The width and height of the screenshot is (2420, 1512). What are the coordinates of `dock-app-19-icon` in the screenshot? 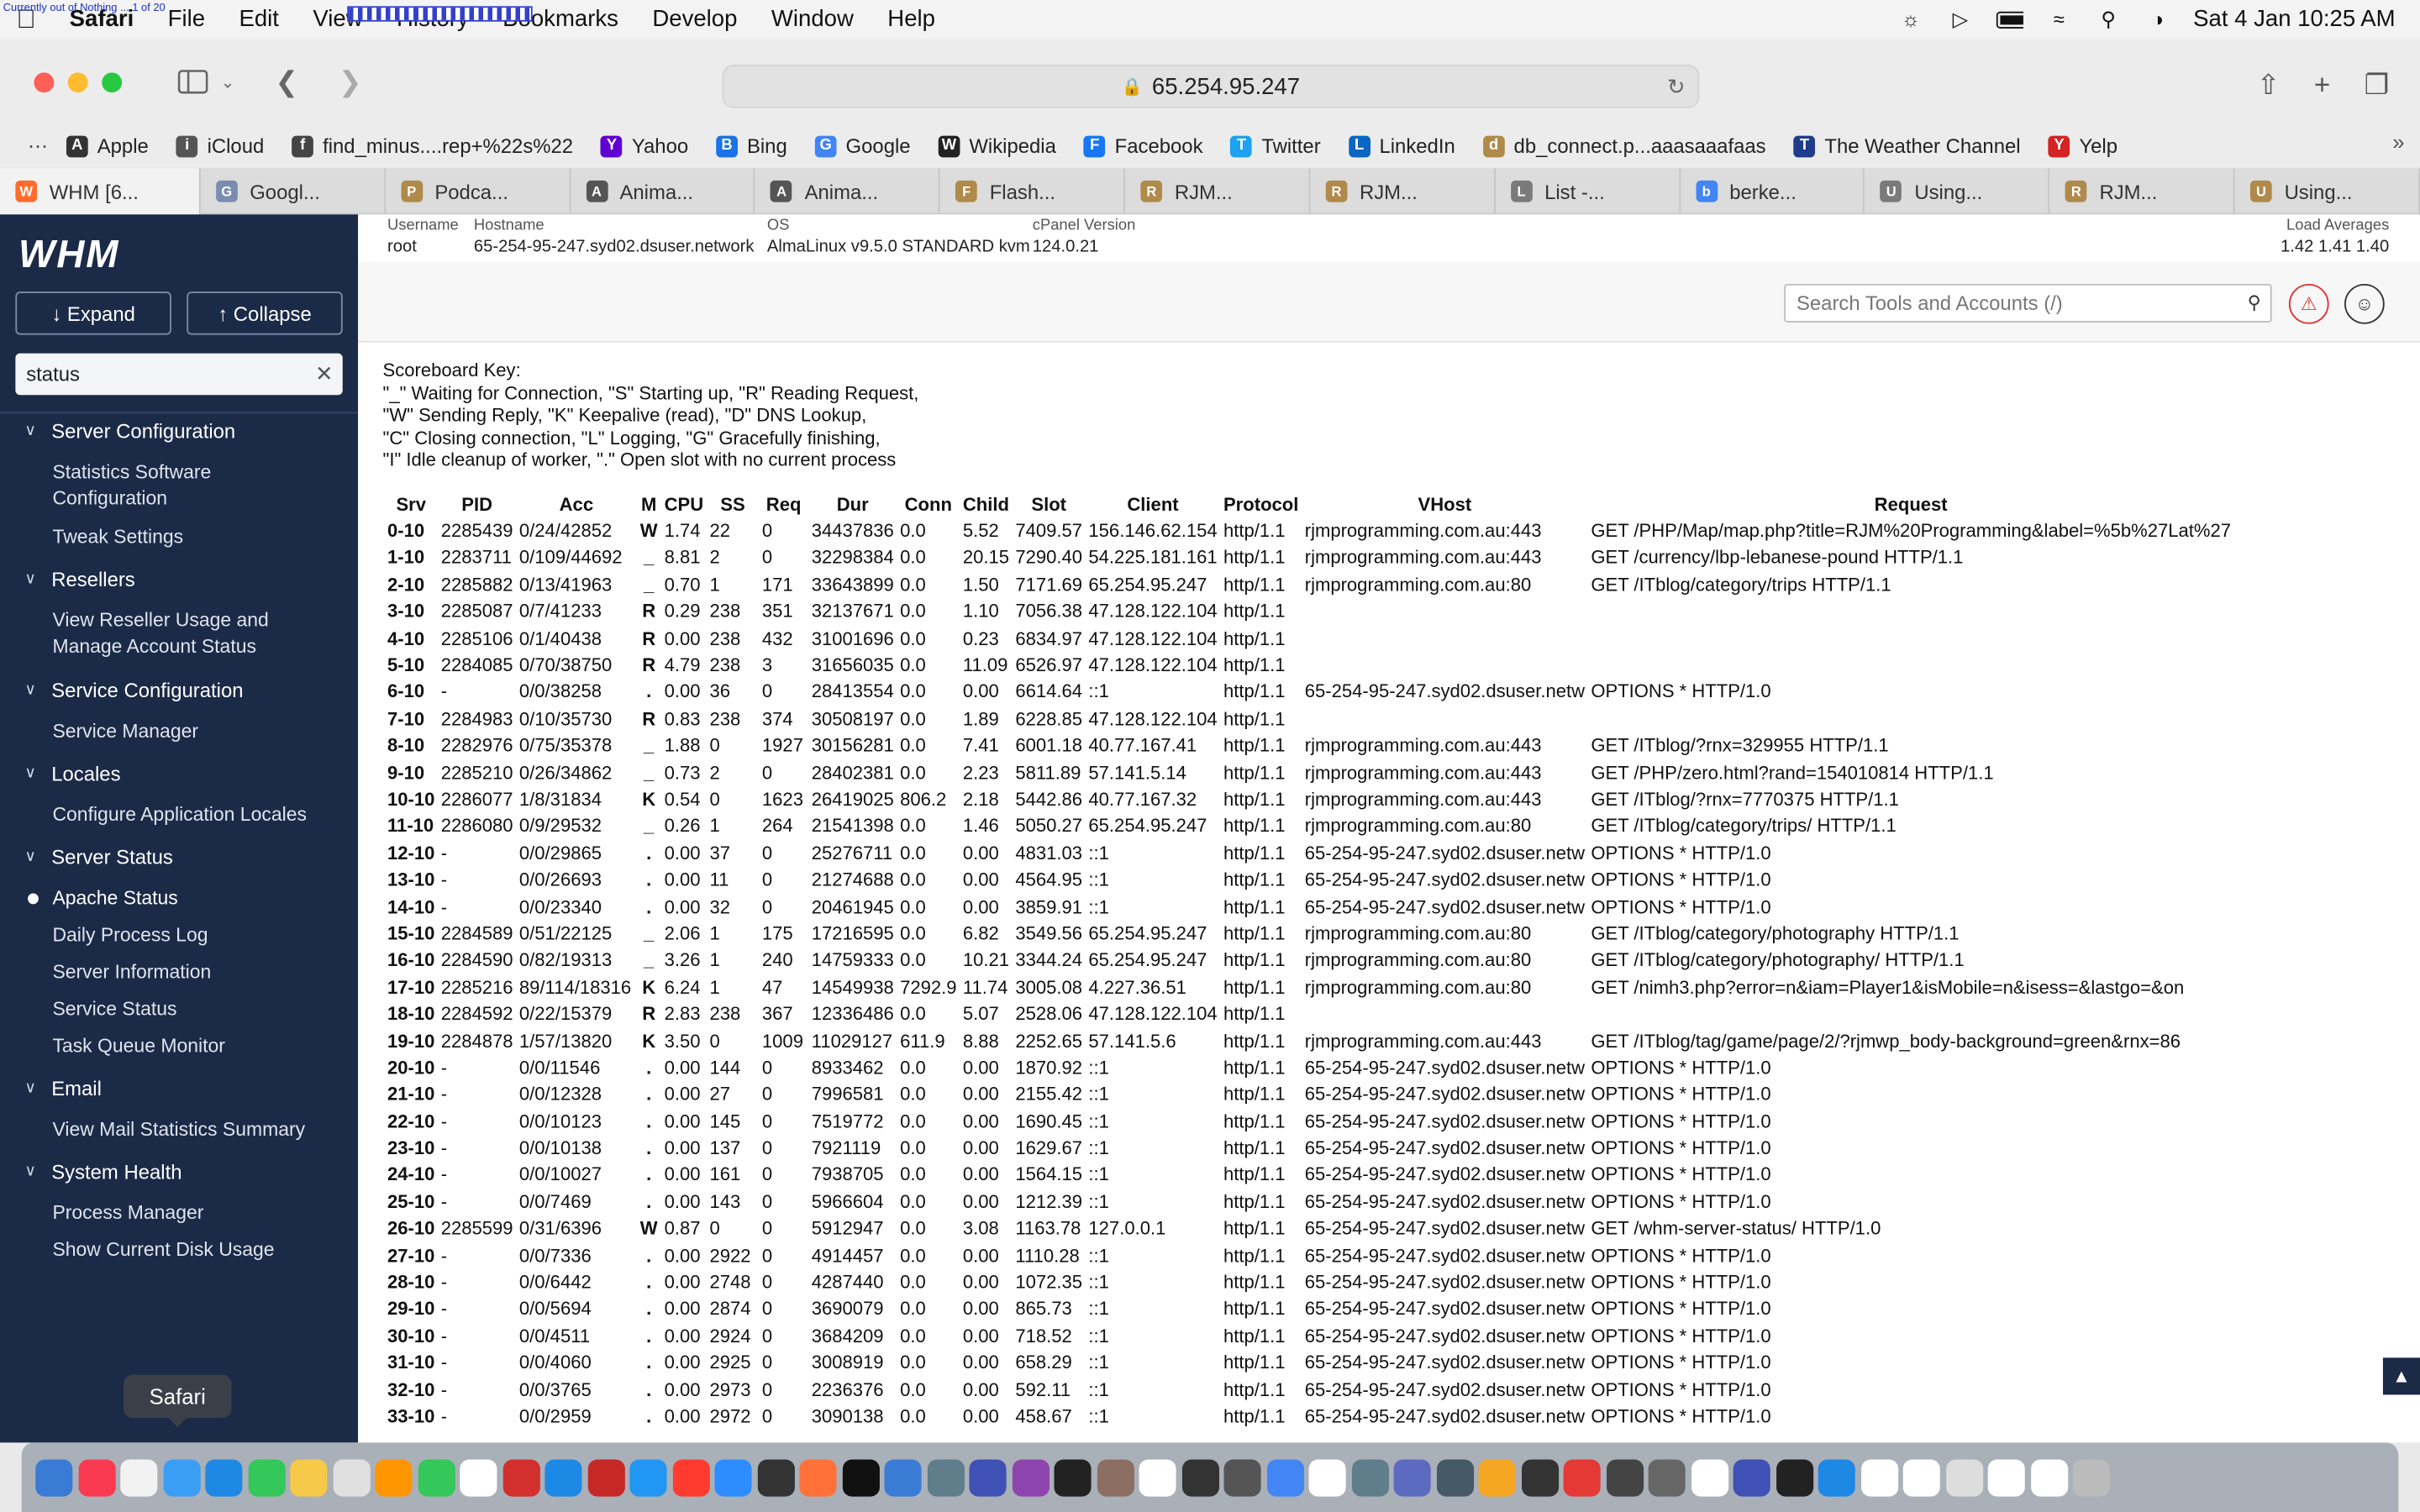 It's located at (861, 1477).